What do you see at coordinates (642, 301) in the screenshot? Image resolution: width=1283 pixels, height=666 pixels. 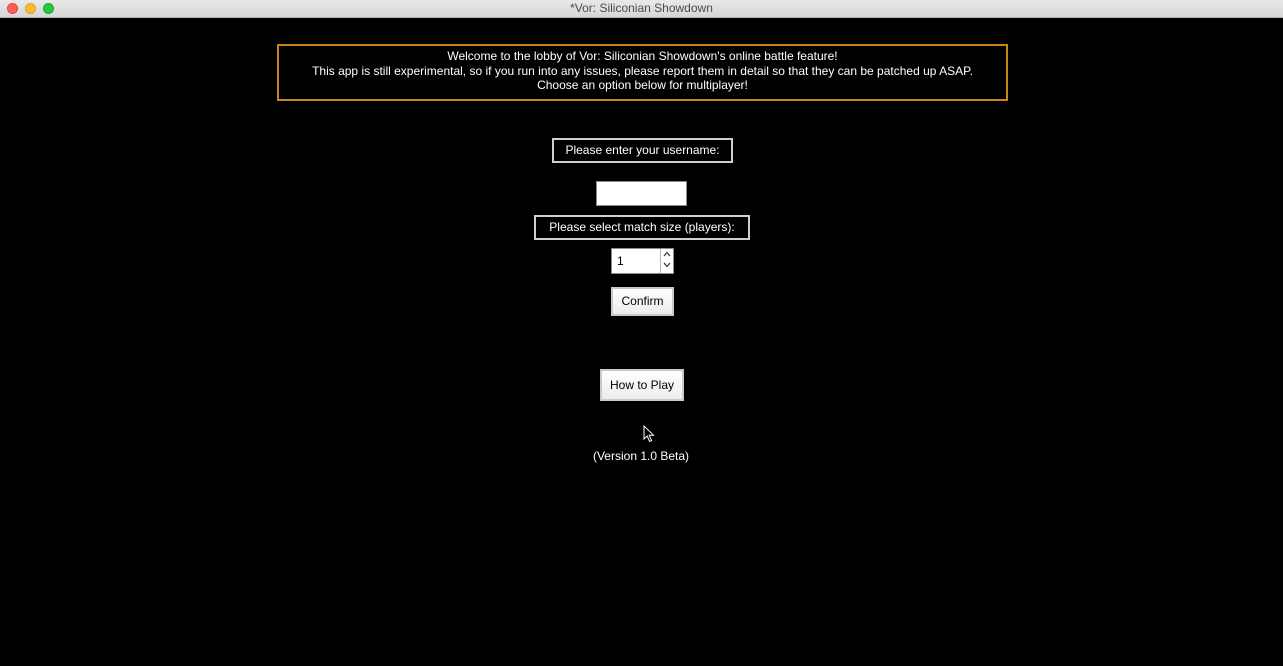 I see `confirm-button: Confirm` at bounding box center [642, 301].